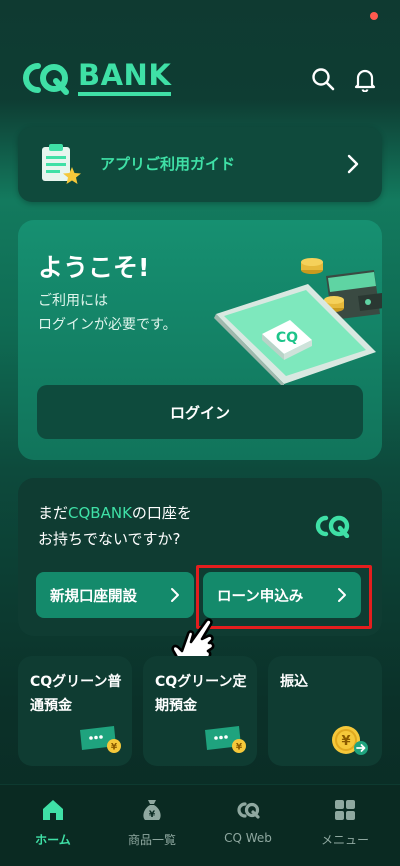  I want to click on account-question-line1: まだCQBANKの口座を, so click(115, 512).